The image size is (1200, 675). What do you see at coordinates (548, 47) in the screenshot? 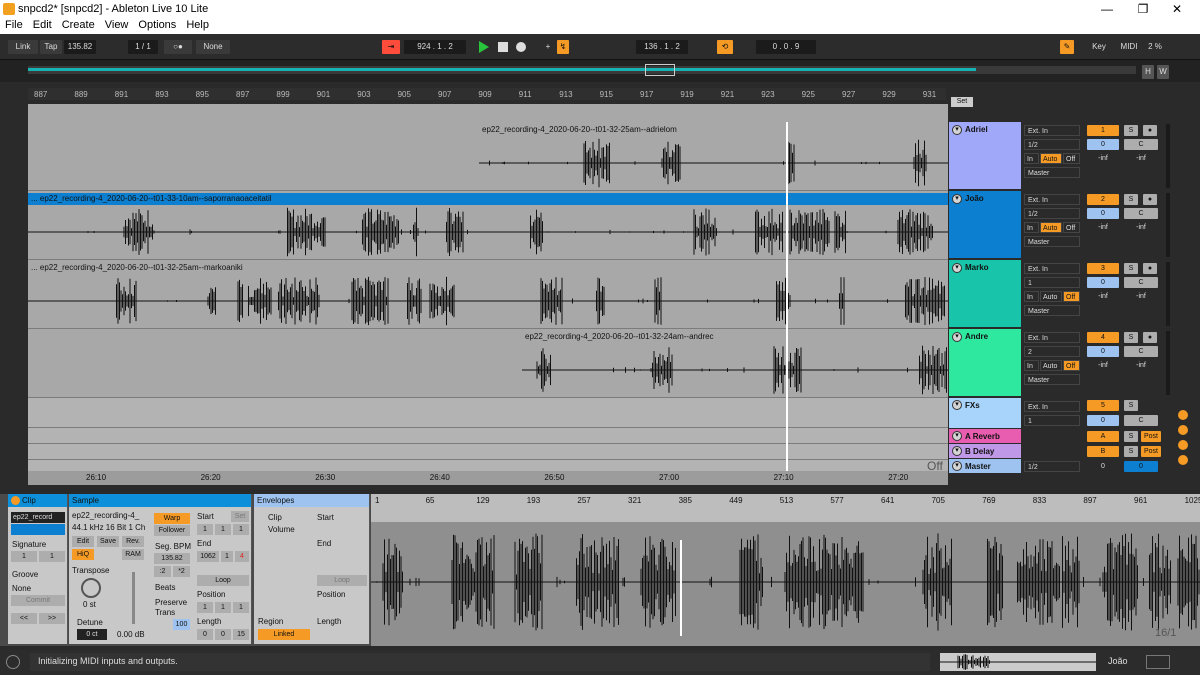
I see `overdub-icon: +` at bounding box center [548, 47].